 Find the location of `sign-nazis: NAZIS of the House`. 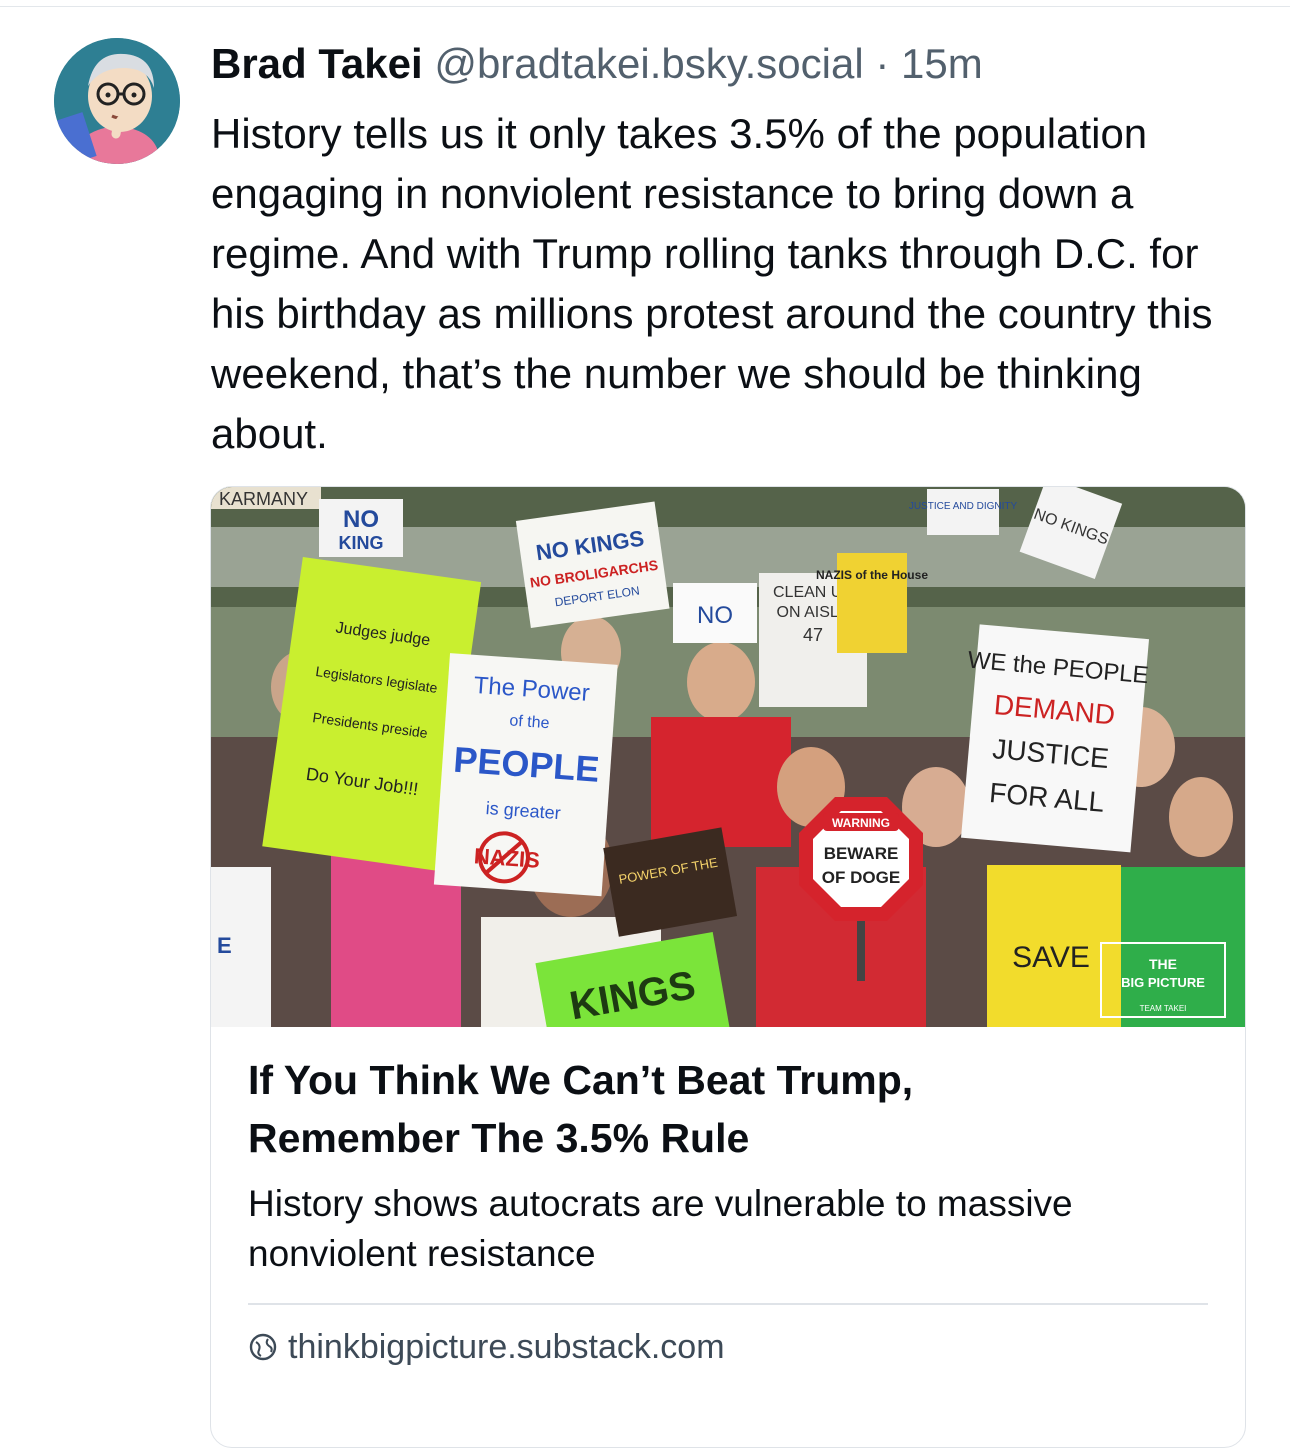

sign-nazis: NAZIS of the House is located at coordinates (872, 575).